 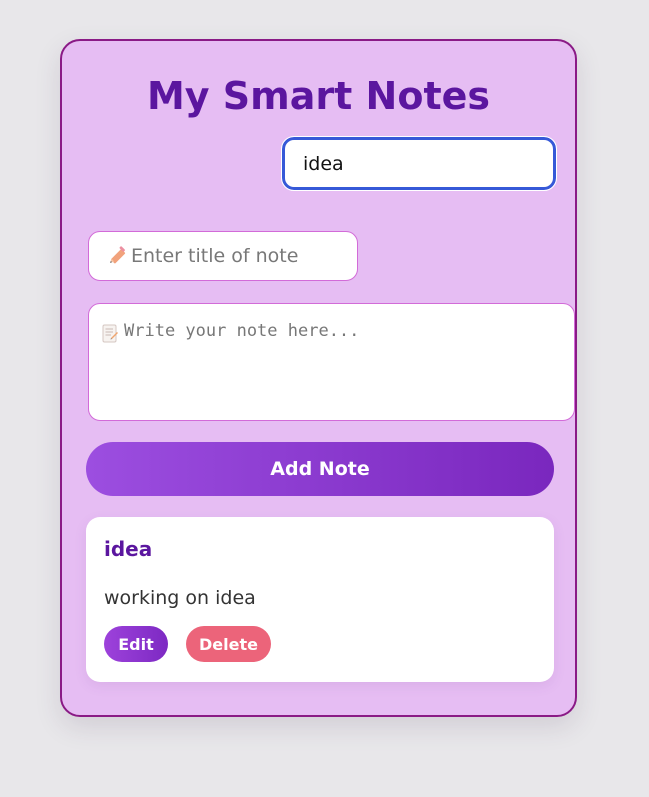 What do you see at coordinates (318, 96) in the screenshot?
I see `app-title: My Smart Notes` at bounding box center [318, 96].